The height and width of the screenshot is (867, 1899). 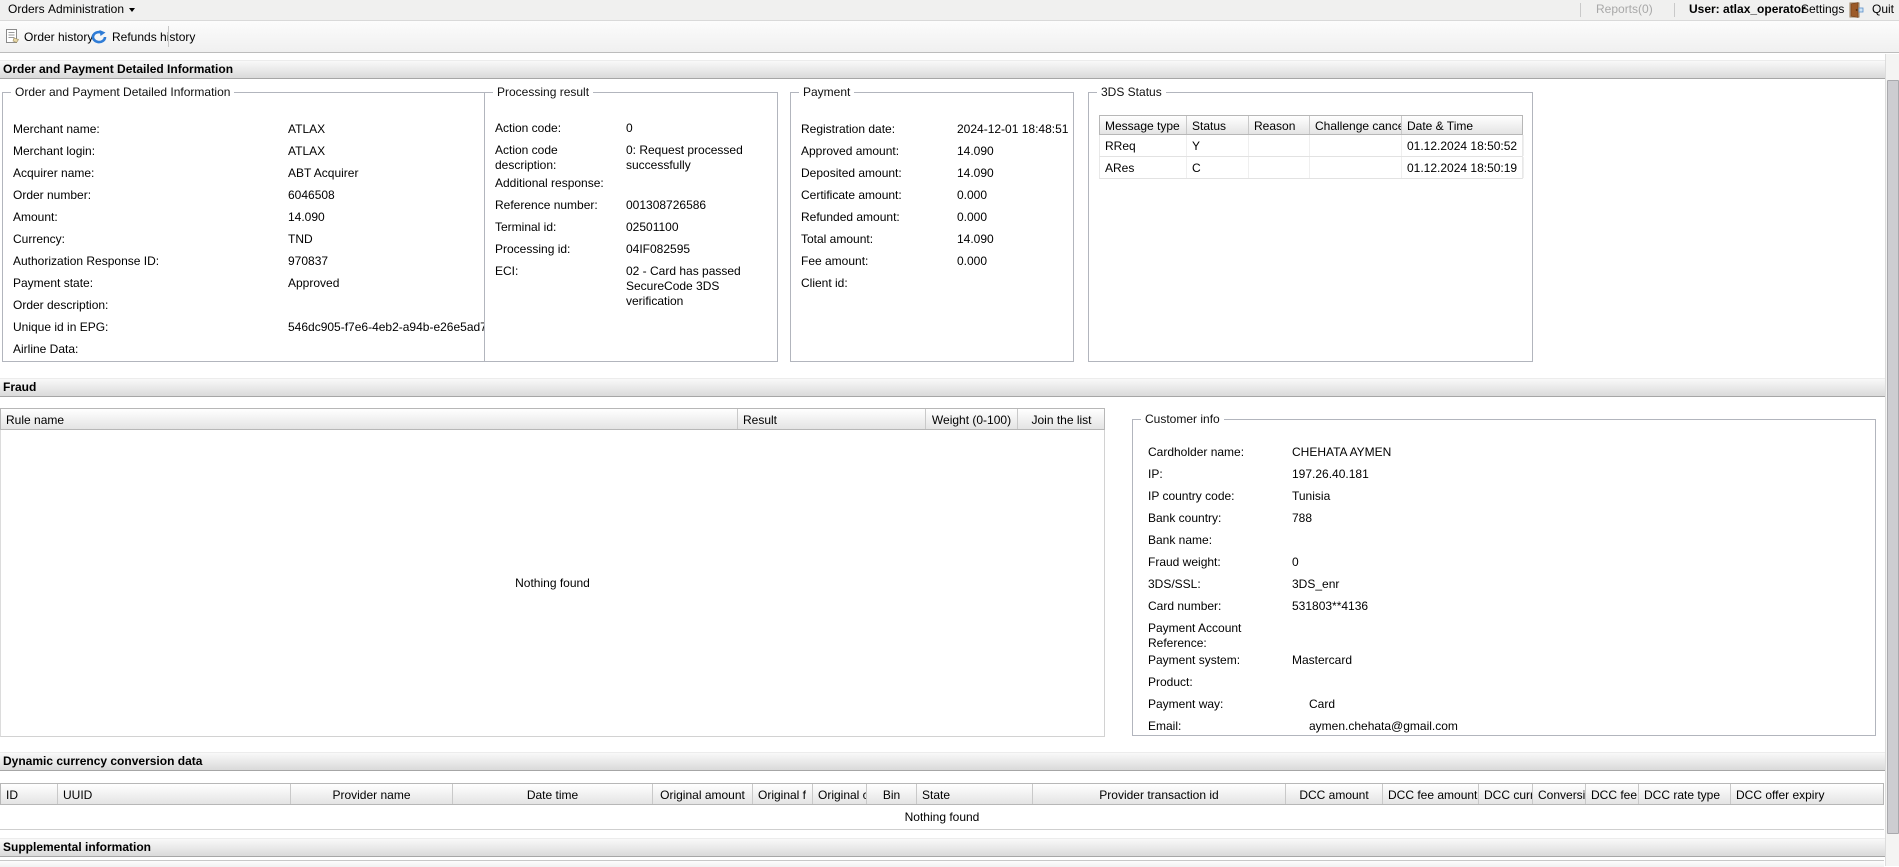 I want to click on field-label: Order number:, so click(x=52, y=195).